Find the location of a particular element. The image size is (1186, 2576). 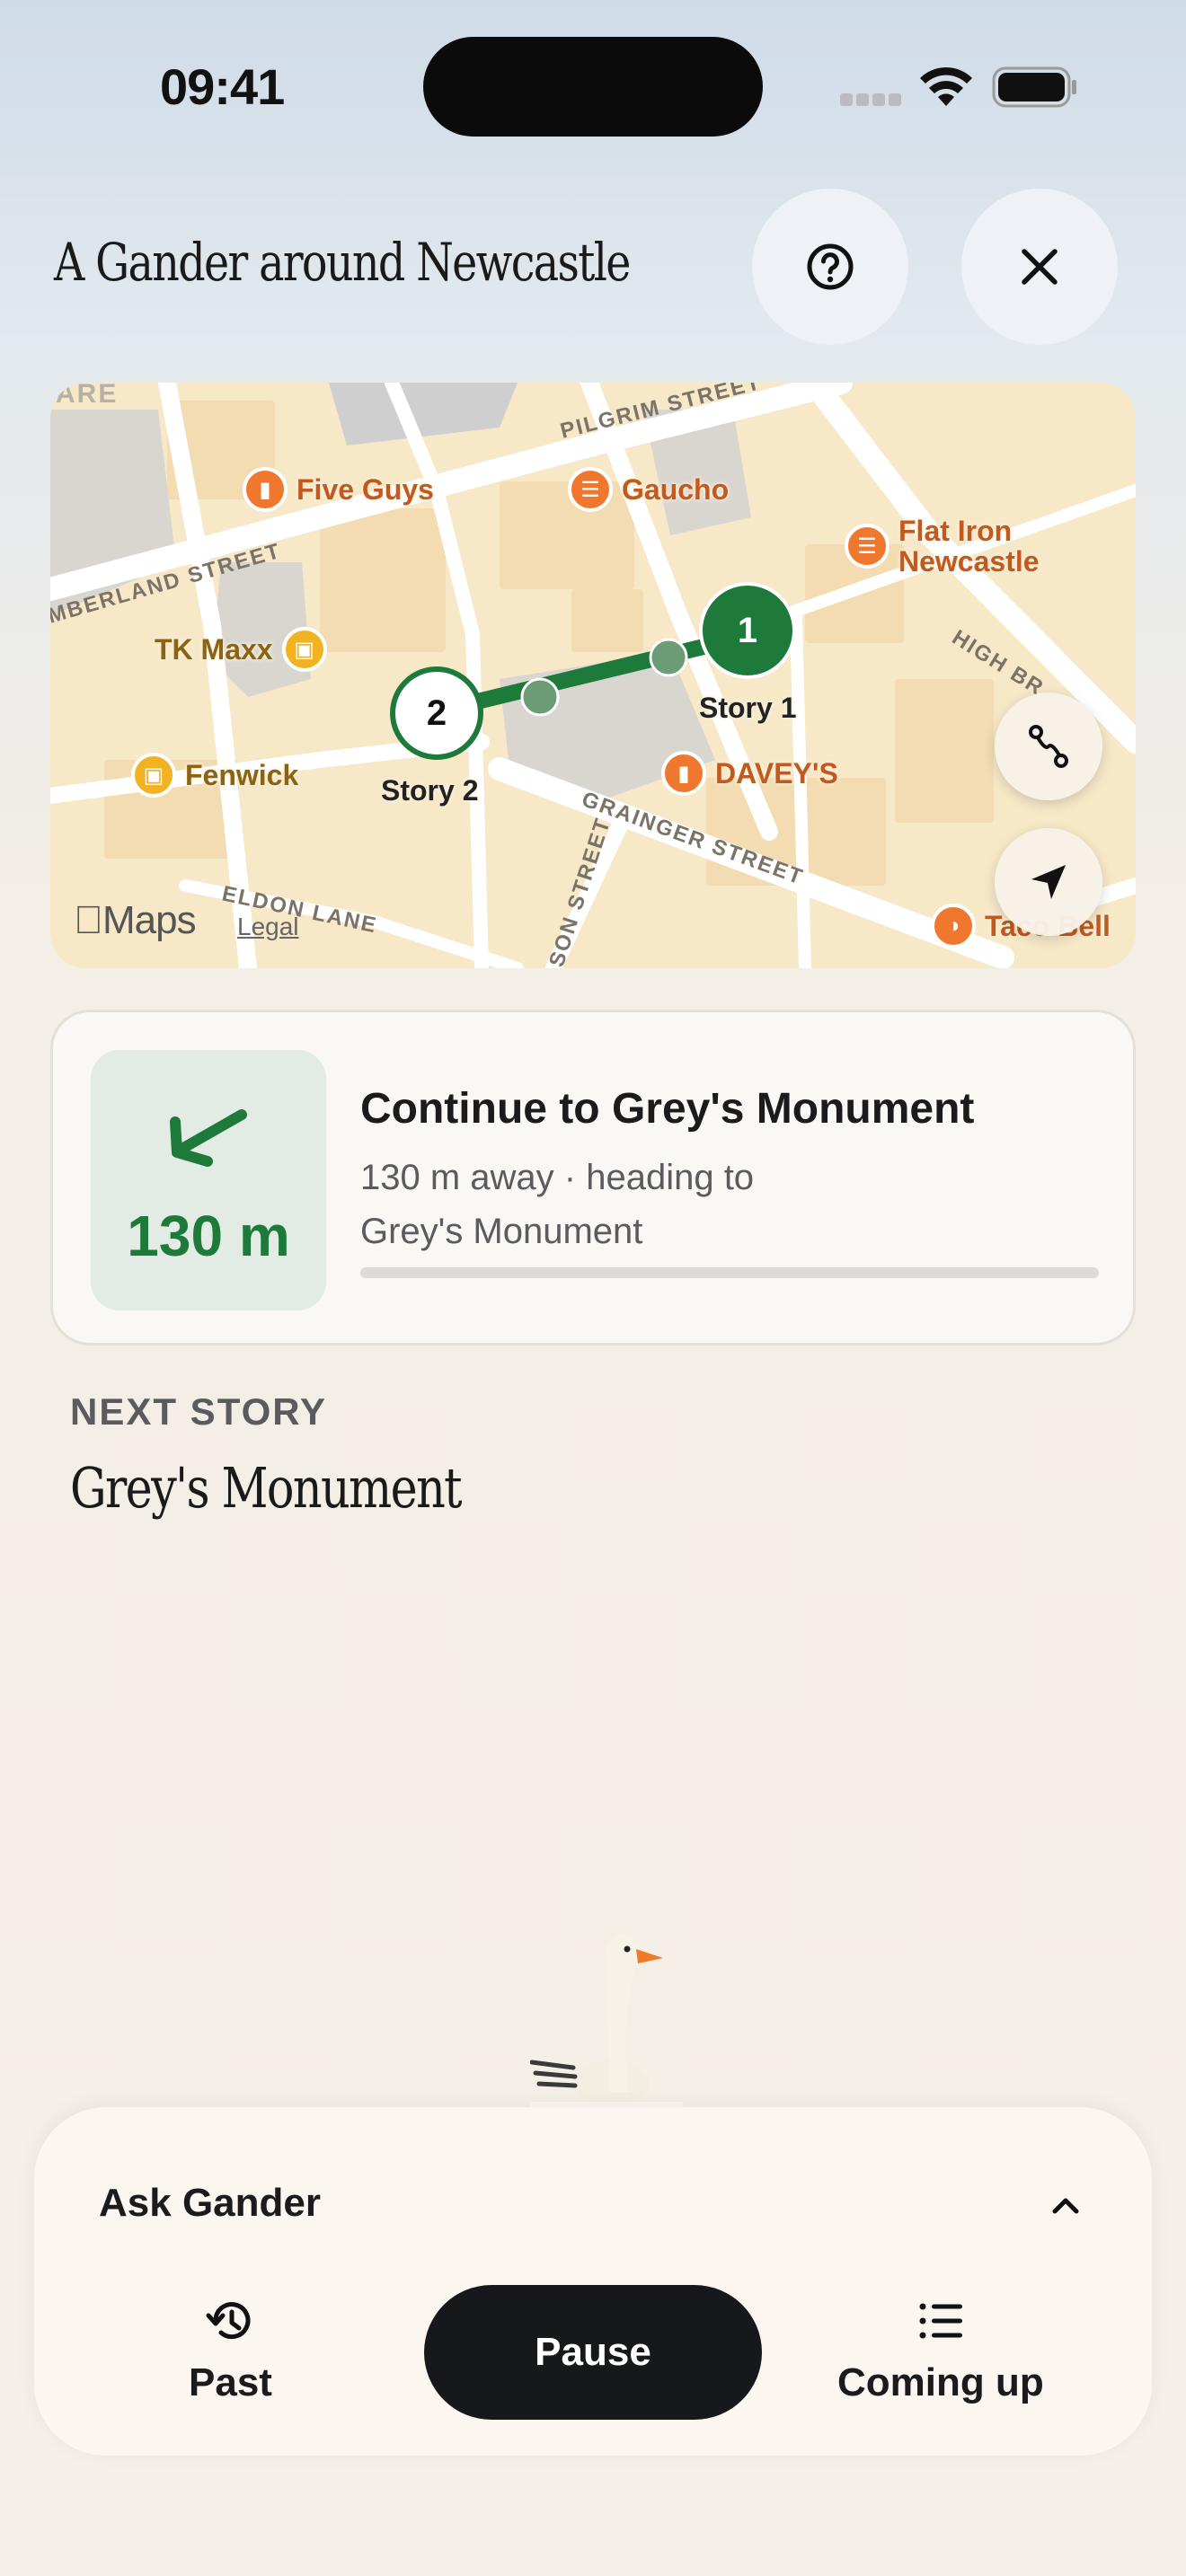

ask-gander-label: Ask Gander is located at coordinates (210, 2203).